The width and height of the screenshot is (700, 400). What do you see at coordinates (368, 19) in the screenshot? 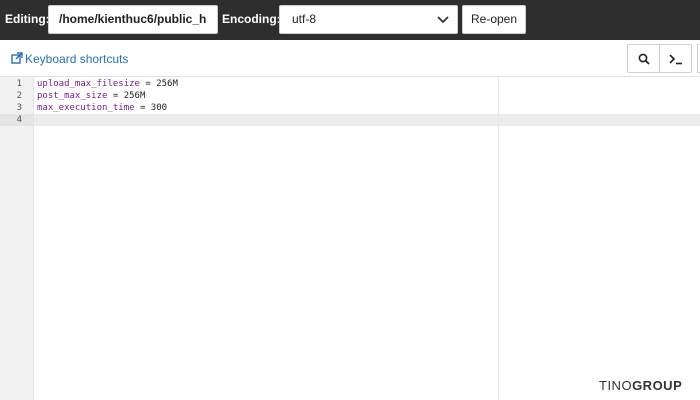
I see `encoding-select: utf-8` at bounding box center [368, 19].